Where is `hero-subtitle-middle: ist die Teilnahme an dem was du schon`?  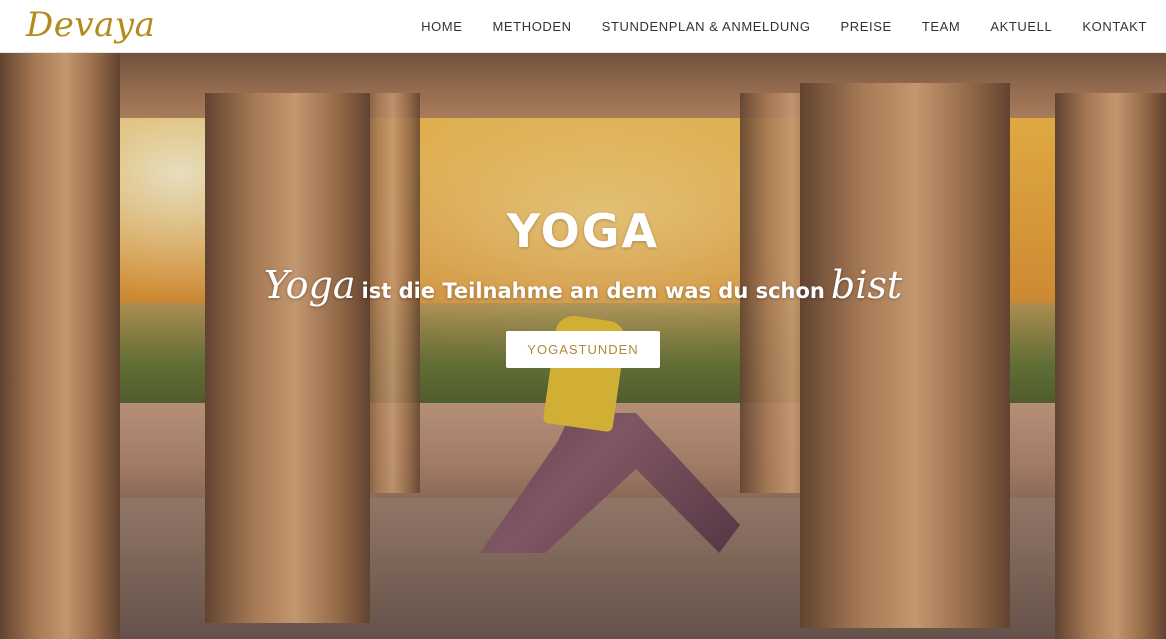
hero-subtitle-middle: ist die Teilnahme an dem was du schon is located at coordinates (593, 291).